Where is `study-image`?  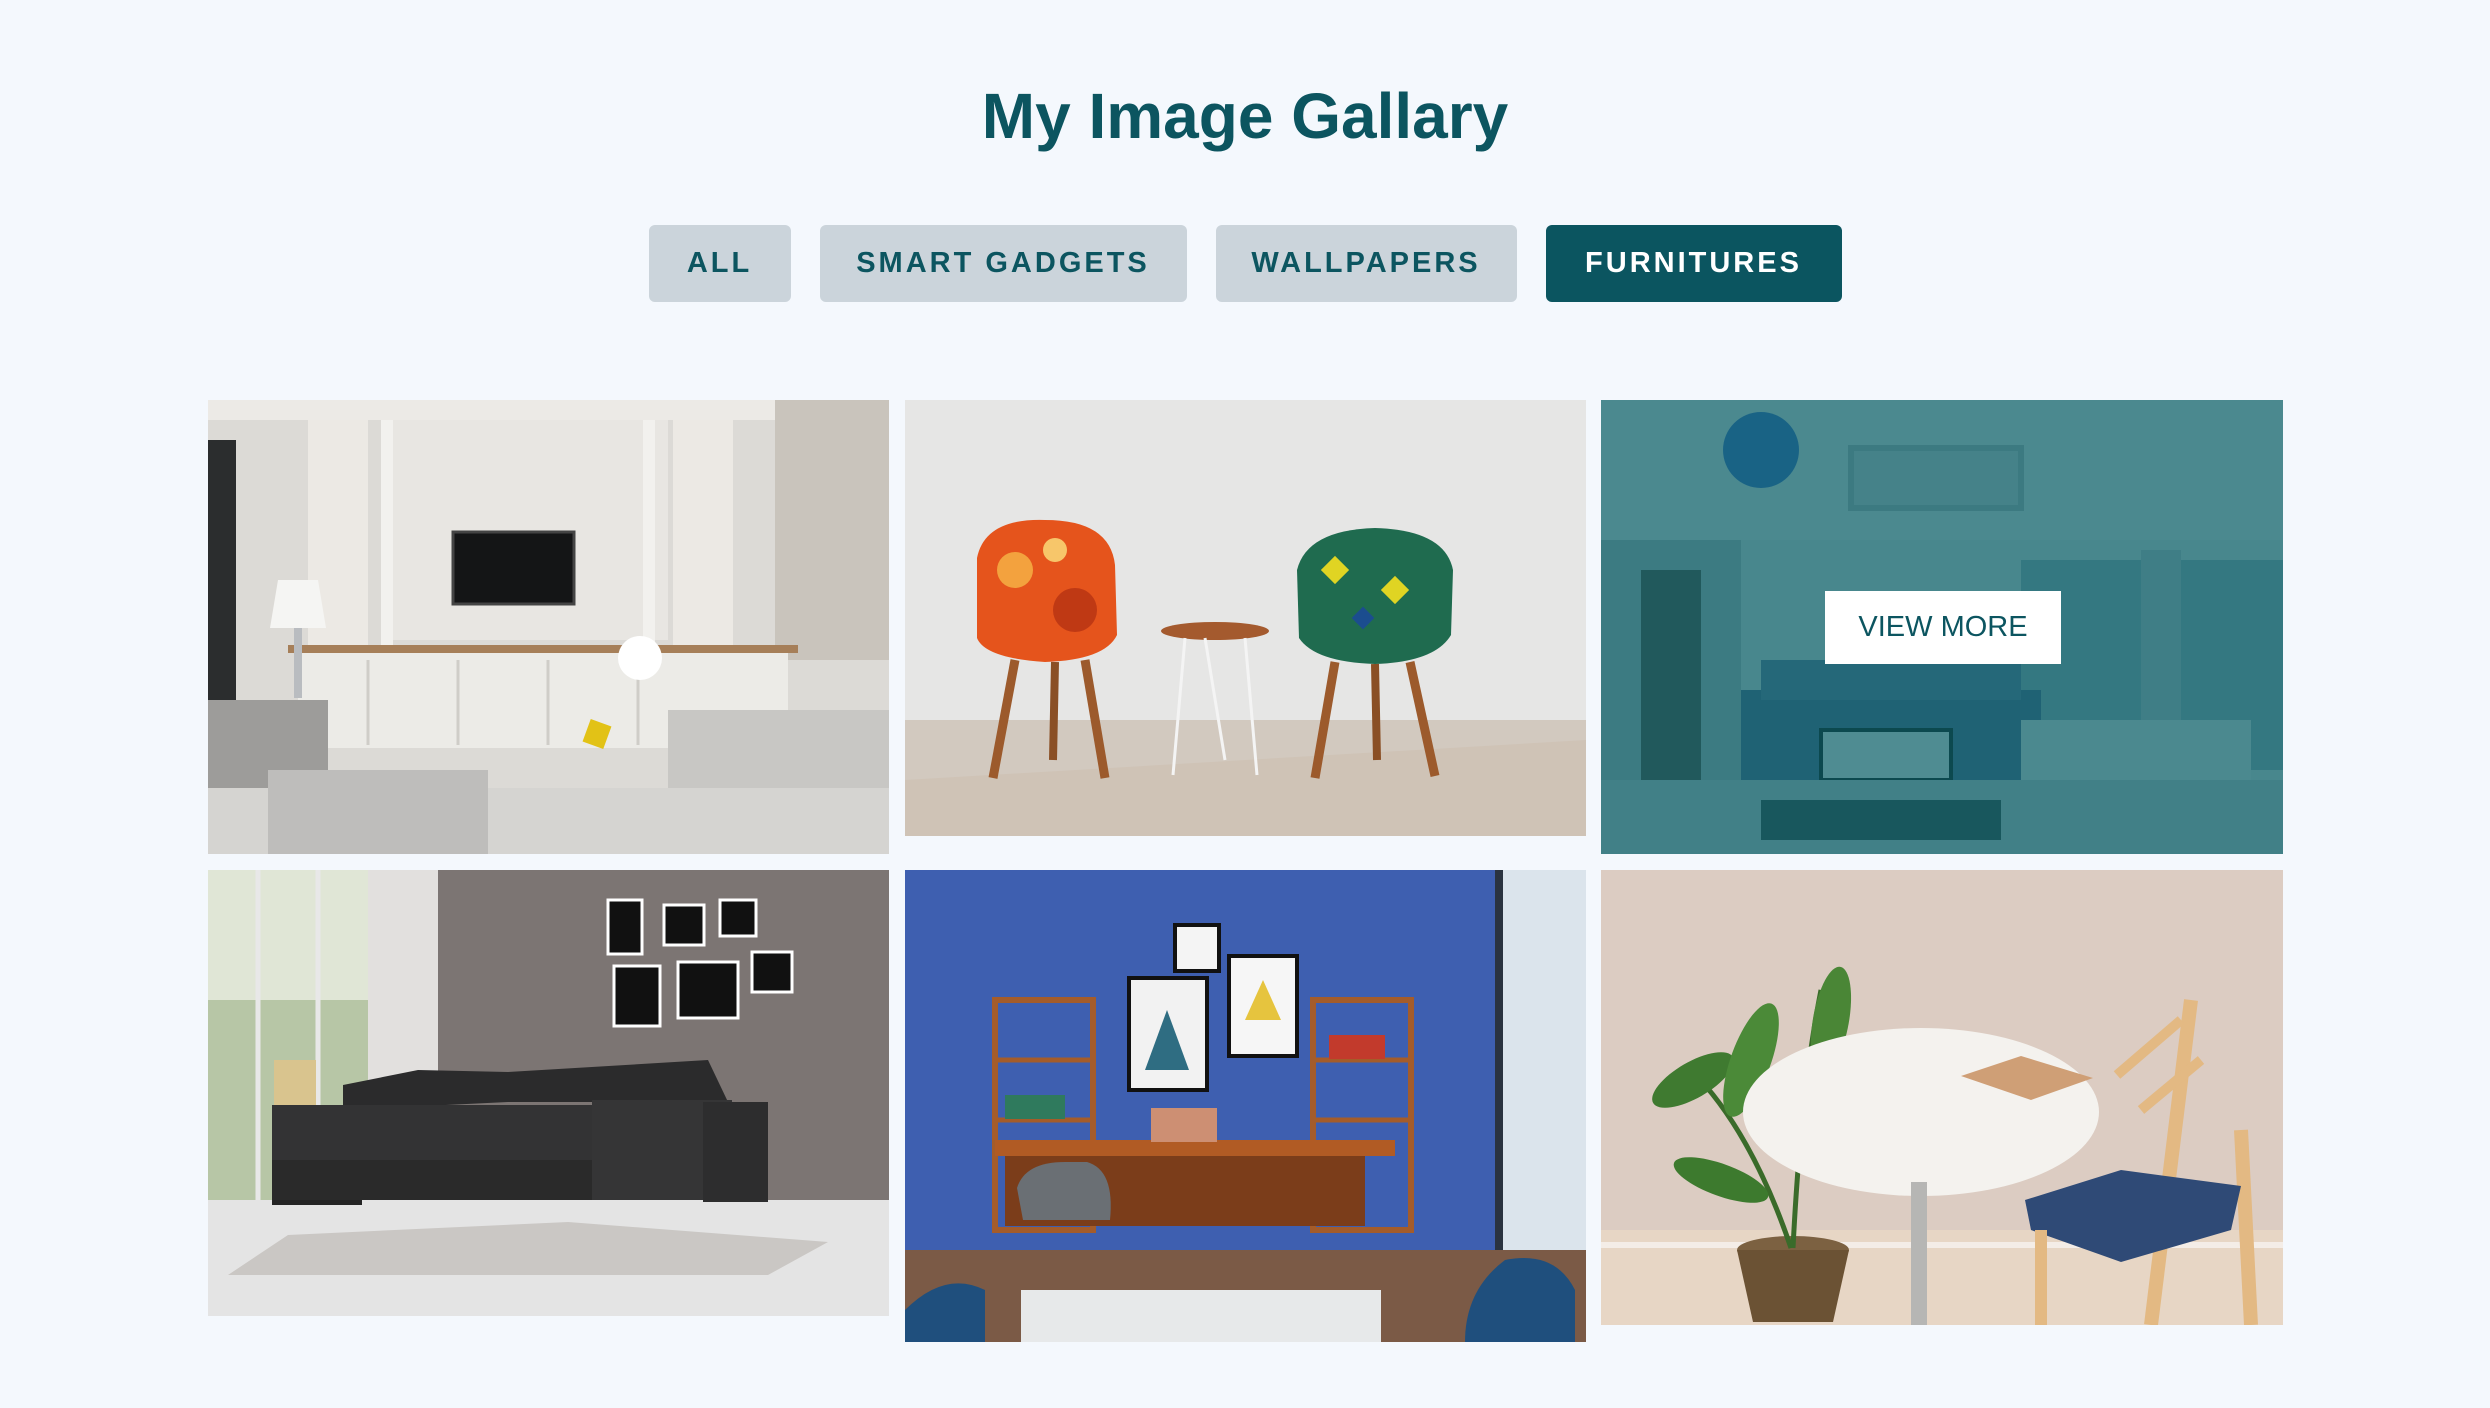 study-image is located at coordinates (1245, 1106).